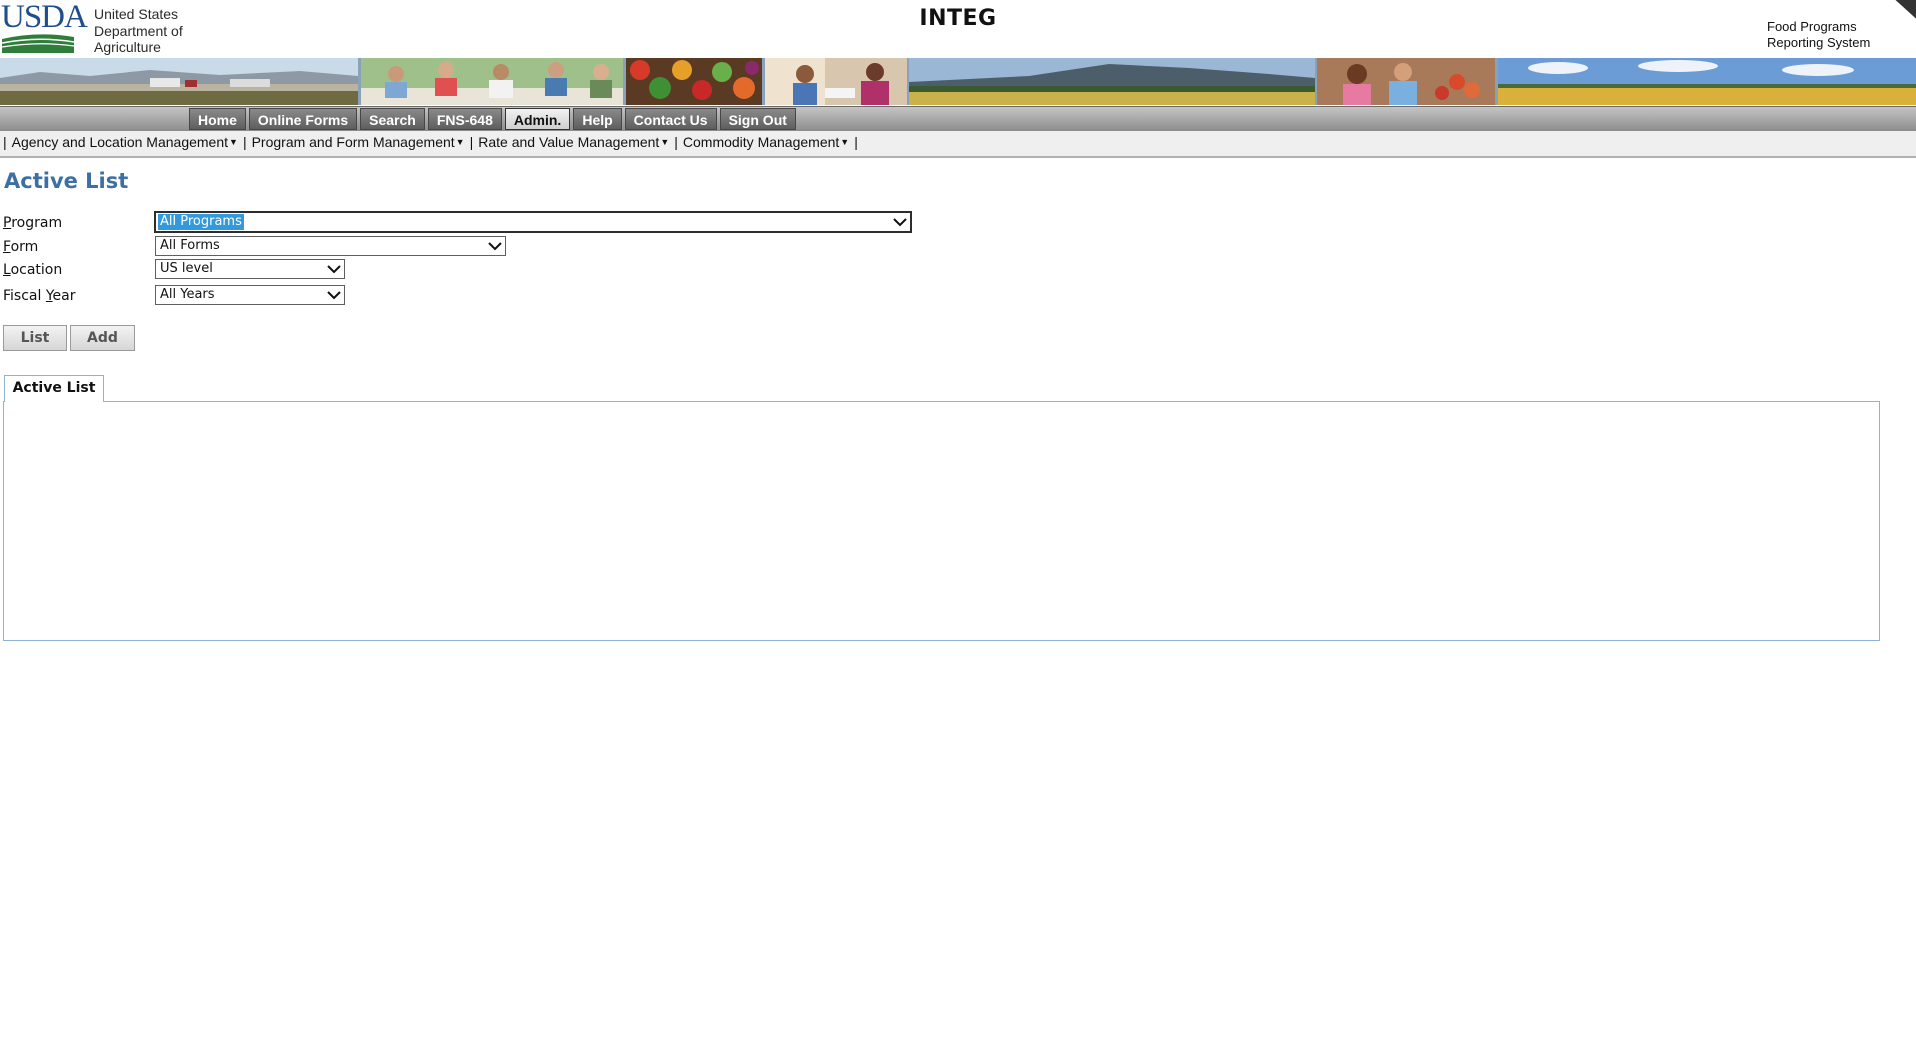 This screenshot has height=1056, width=1916. Describe the element at coordinates (597, 119) in the screenshot. I see `nav-help: Help` at that location.